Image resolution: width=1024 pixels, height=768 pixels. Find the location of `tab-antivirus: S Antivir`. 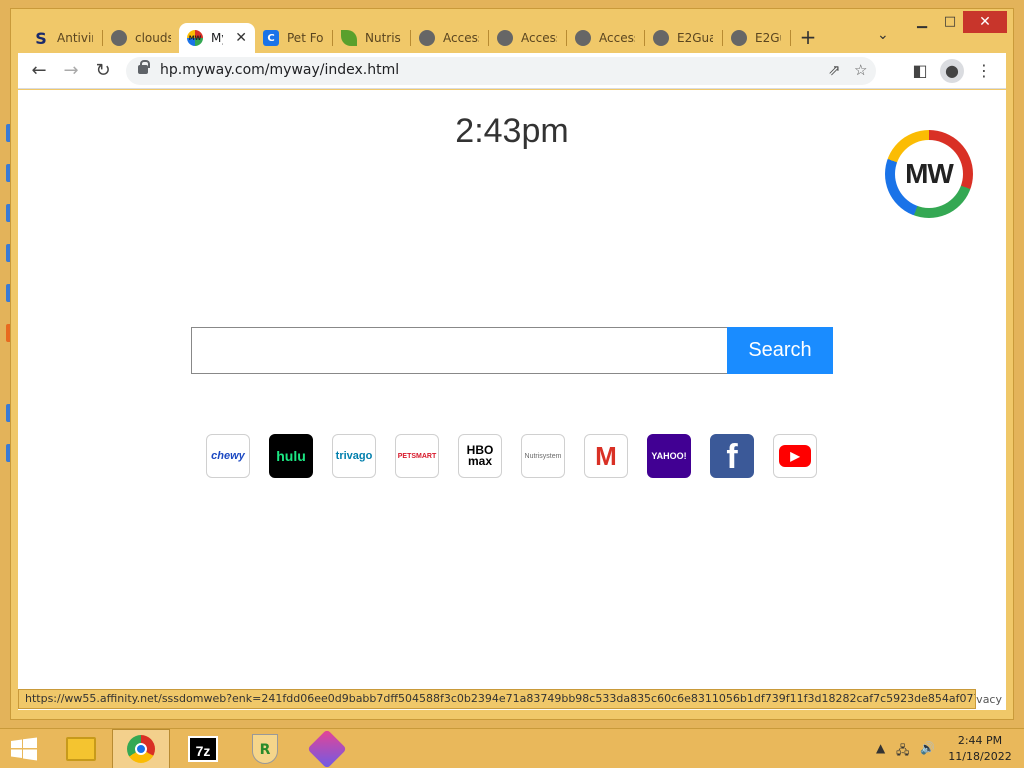

tab-antivirus: S Antivir is located at coordinates (63, 38).